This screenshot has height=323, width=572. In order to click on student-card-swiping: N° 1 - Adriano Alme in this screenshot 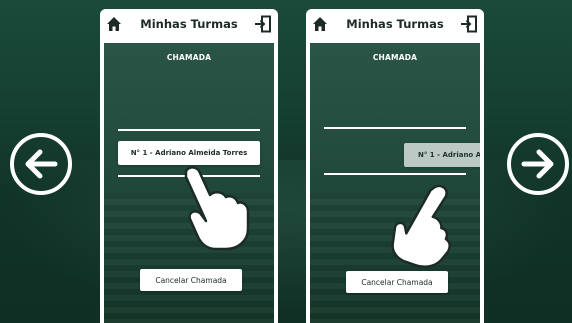, I will do `click(442, 155)`.